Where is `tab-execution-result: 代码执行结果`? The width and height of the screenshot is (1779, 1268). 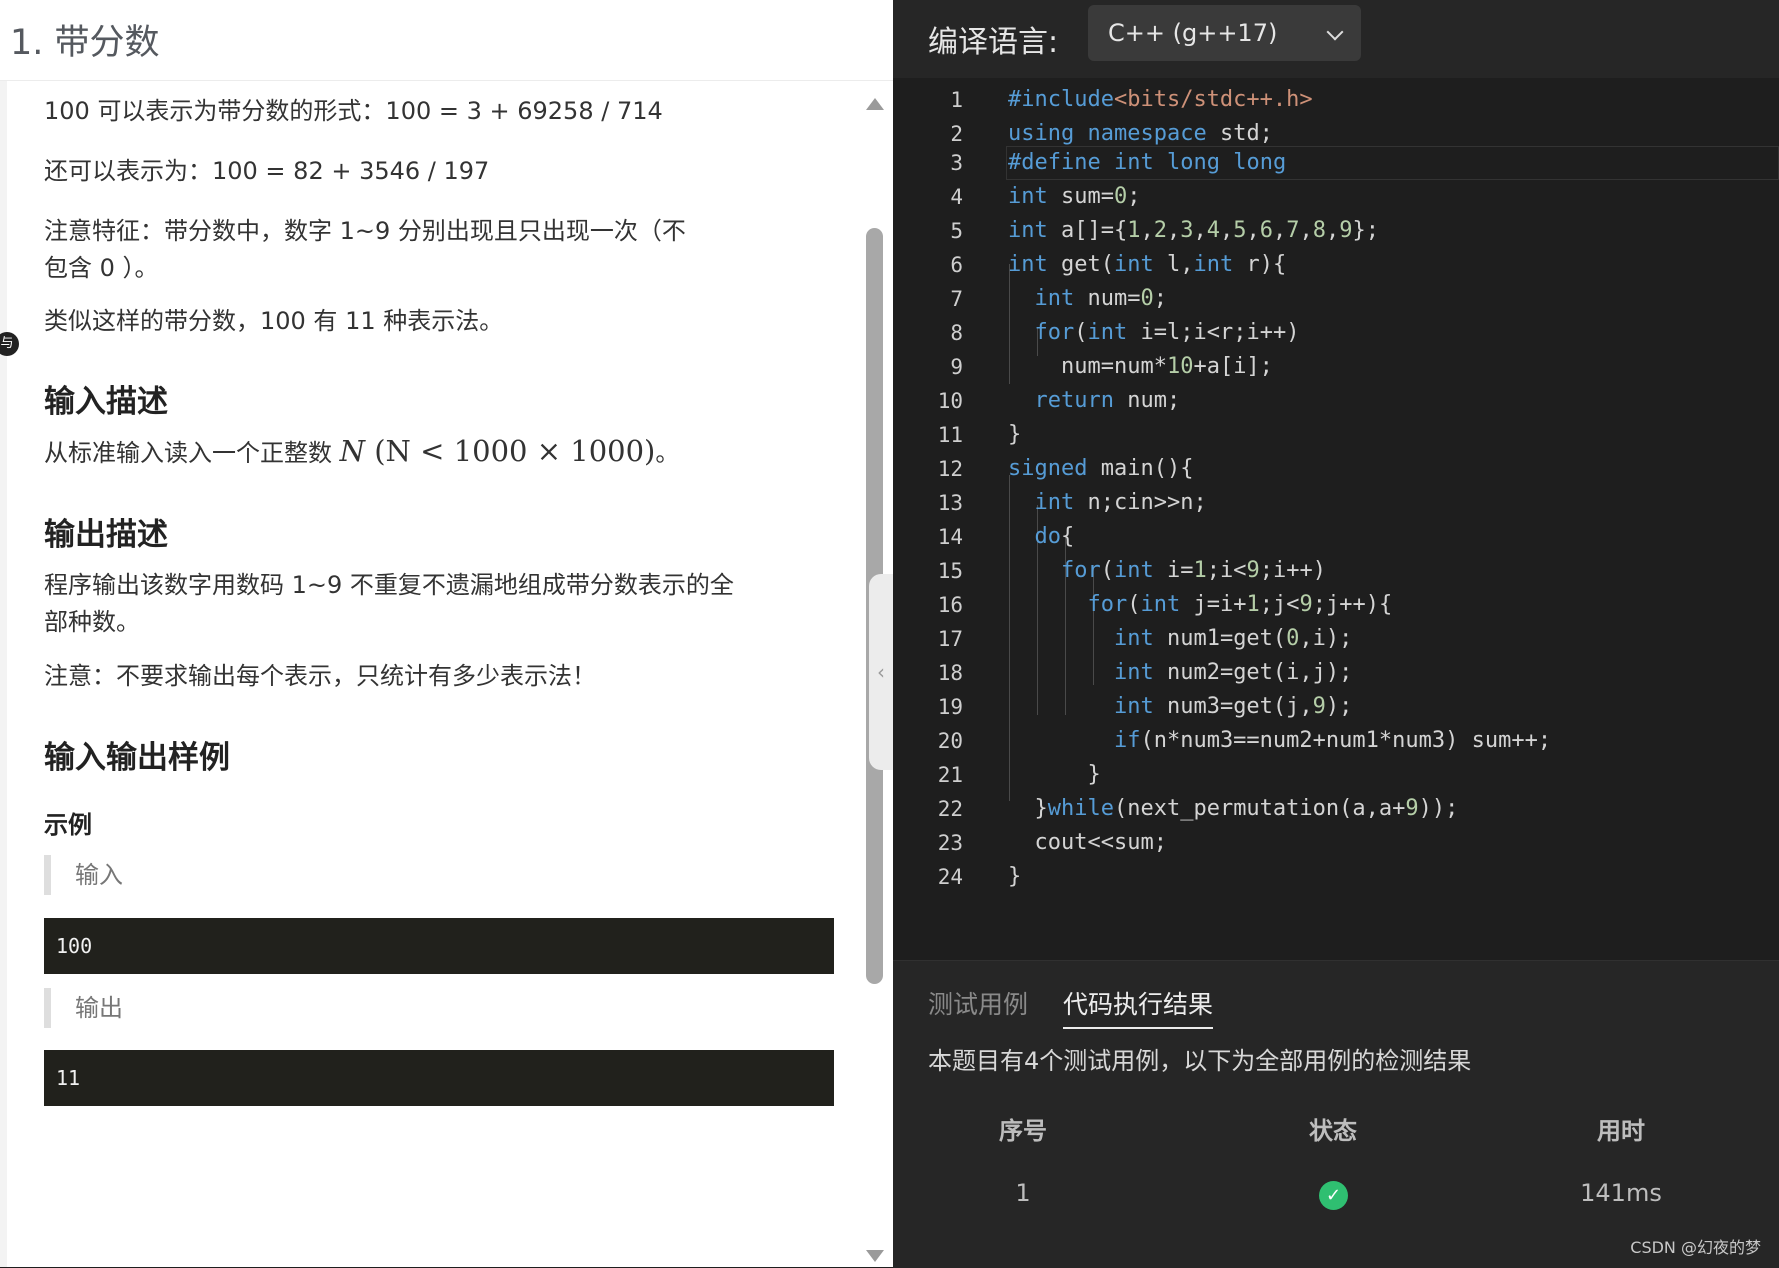
tab-execution-result: 代码执行结果 is located at coordinates (1138, 1007).